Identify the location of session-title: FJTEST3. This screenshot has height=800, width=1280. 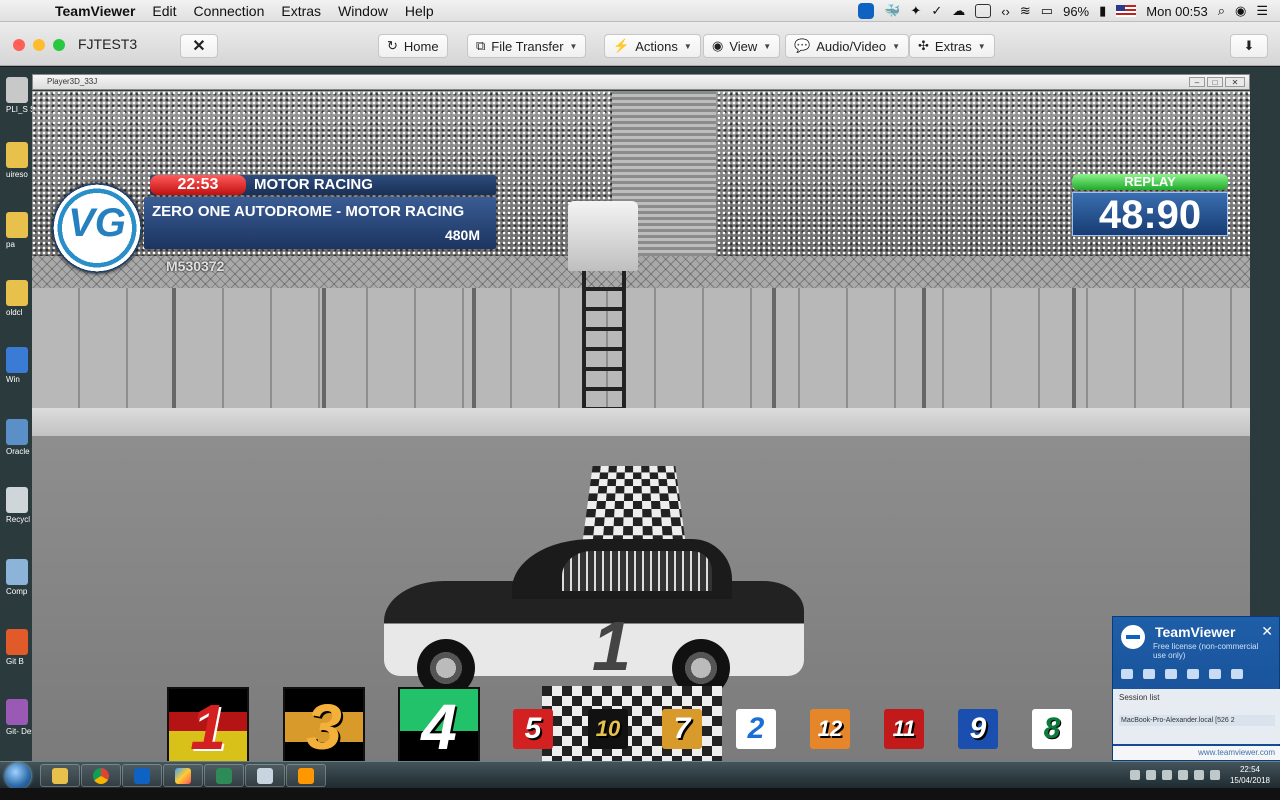
(108, 44).